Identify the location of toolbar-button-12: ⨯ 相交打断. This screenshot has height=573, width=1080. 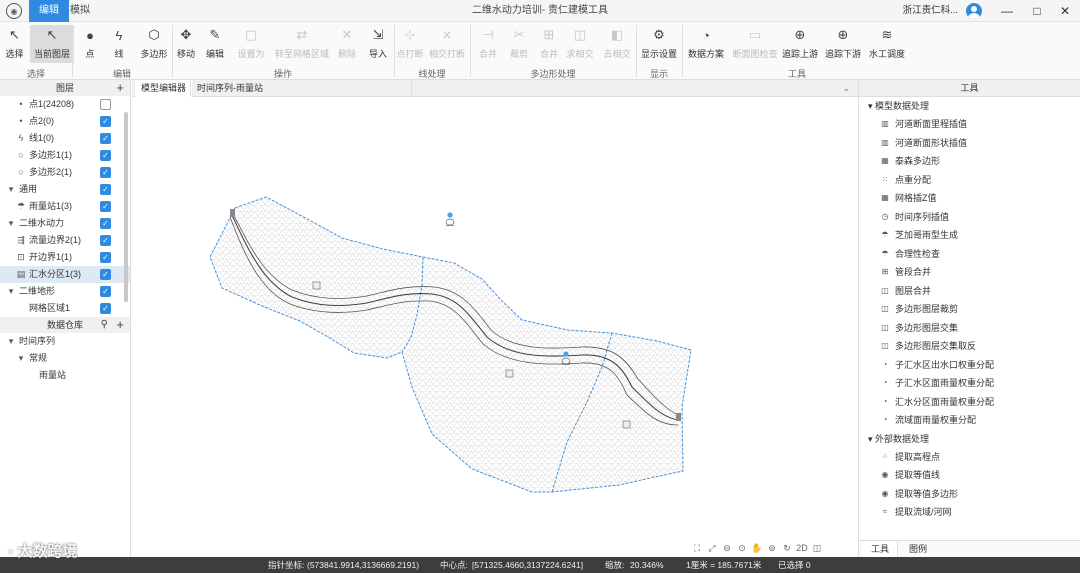
(447, 44).